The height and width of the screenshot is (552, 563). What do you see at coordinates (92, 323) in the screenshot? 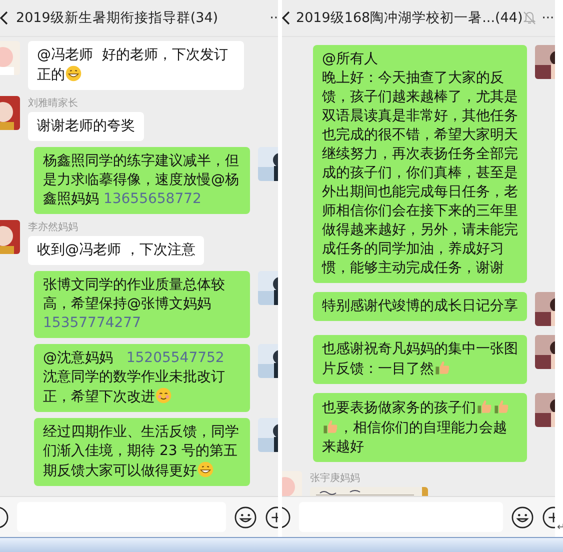
I see `phone-link: 15357774277` at bounding box center [92, 323].